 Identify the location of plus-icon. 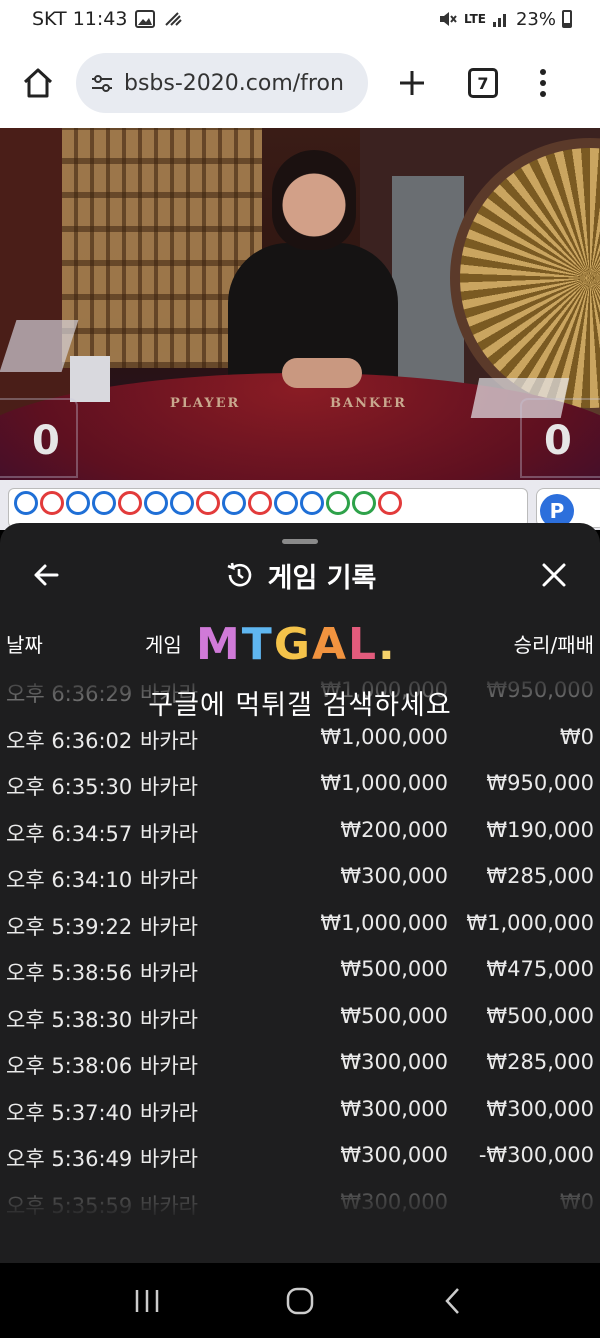
(412, 83).